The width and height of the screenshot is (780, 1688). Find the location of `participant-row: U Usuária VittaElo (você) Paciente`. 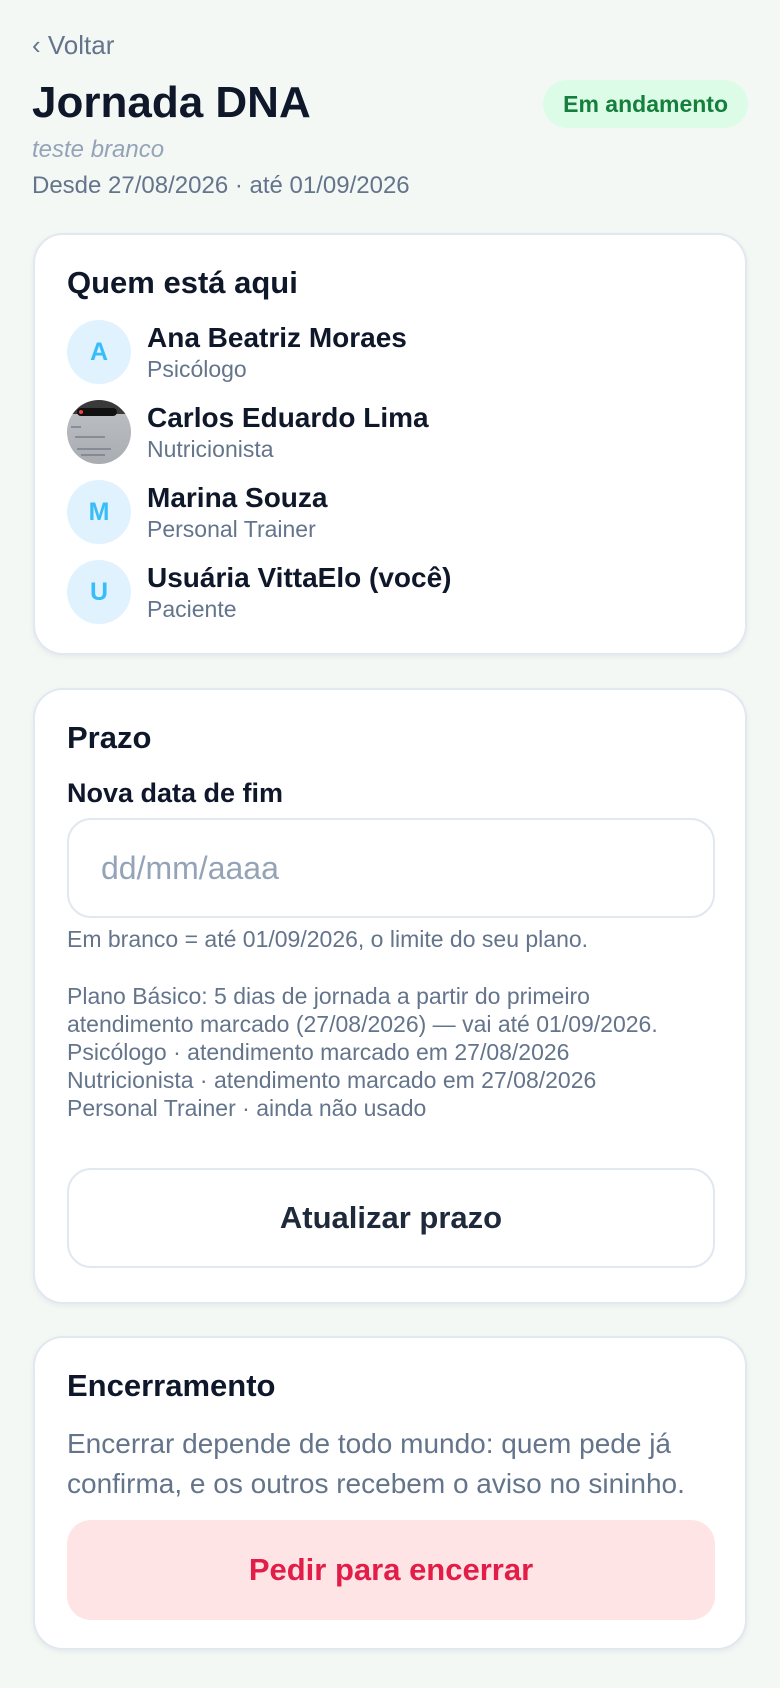

participant-row: U Usuária VittaElo (você) Paciente is located at coordinates (387, 593).